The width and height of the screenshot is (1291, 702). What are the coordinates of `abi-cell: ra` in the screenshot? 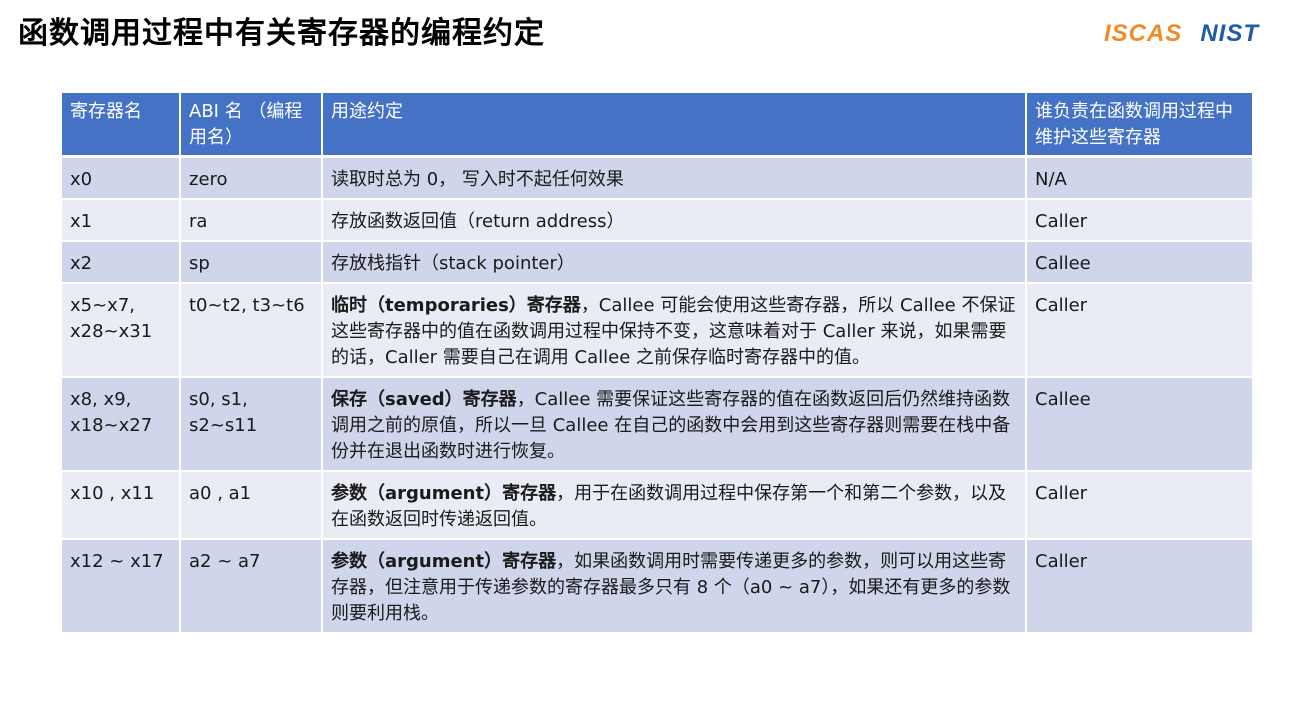 It's located at (251, 220).